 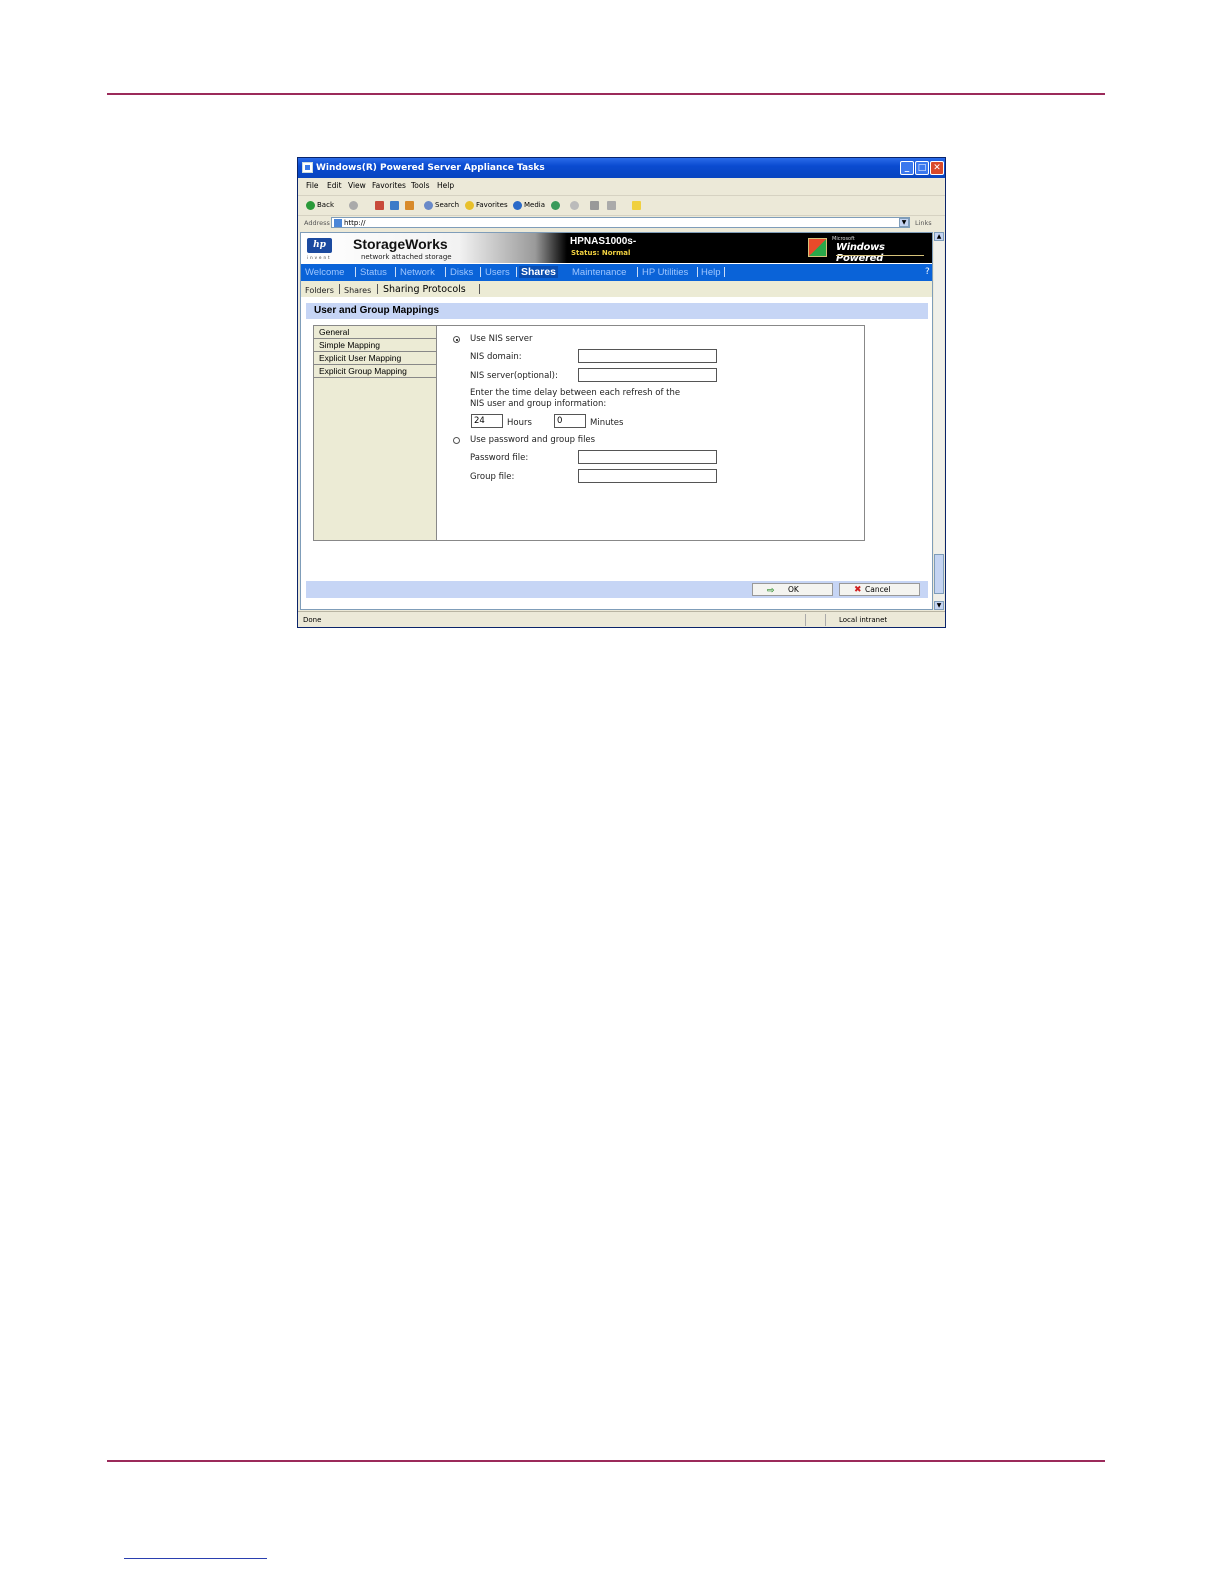 I want to click on stop-icon, so click(x=379, y=205).